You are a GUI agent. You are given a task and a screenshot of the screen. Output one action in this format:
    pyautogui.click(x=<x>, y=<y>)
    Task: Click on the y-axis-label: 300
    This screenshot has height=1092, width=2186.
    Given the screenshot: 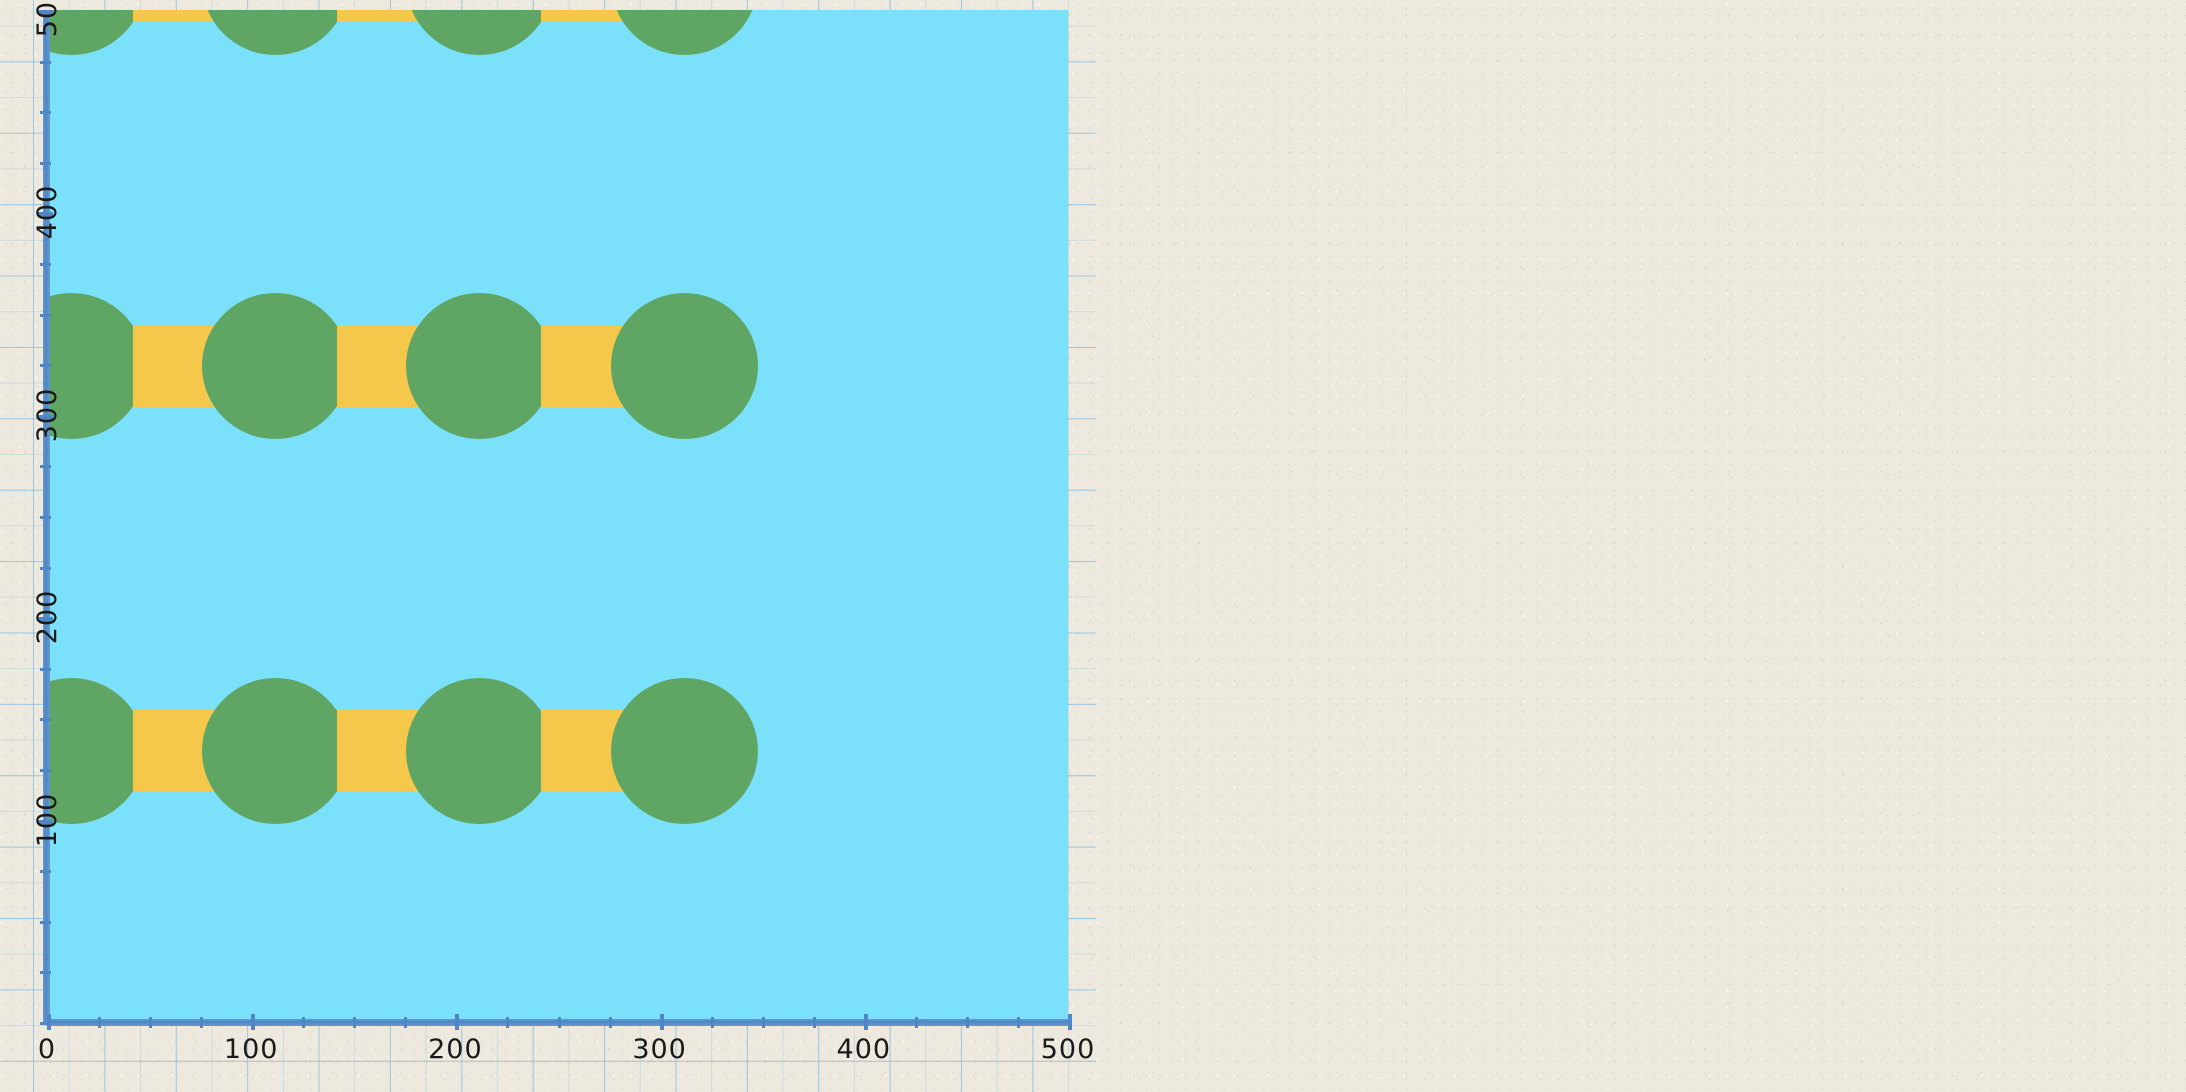 What is the action you would take?
    pyautogui.click(x=47, y=415)
    